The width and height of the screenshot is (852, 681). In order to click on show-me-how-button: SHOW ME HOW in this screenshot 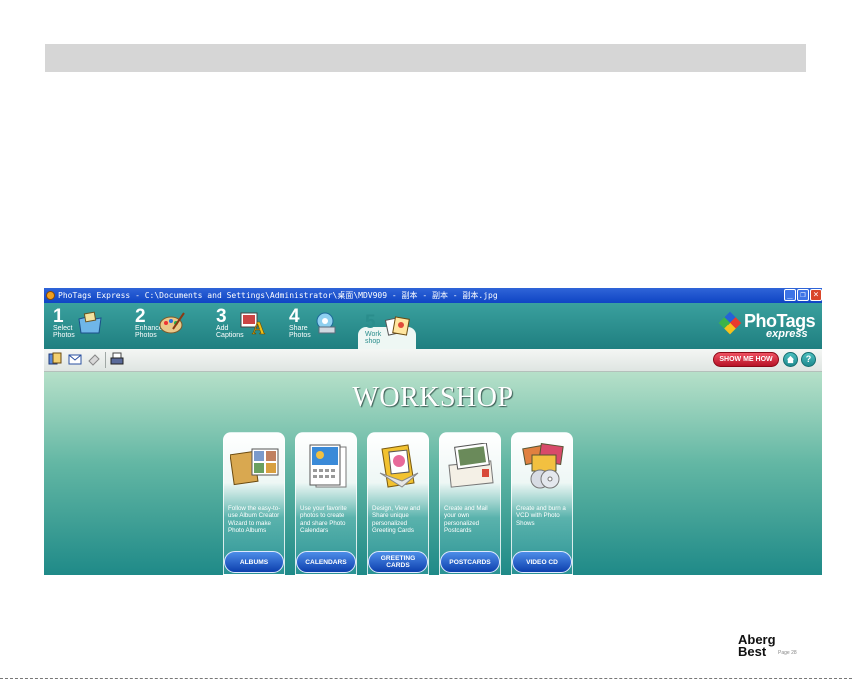, I will do `click(746, 359)`.